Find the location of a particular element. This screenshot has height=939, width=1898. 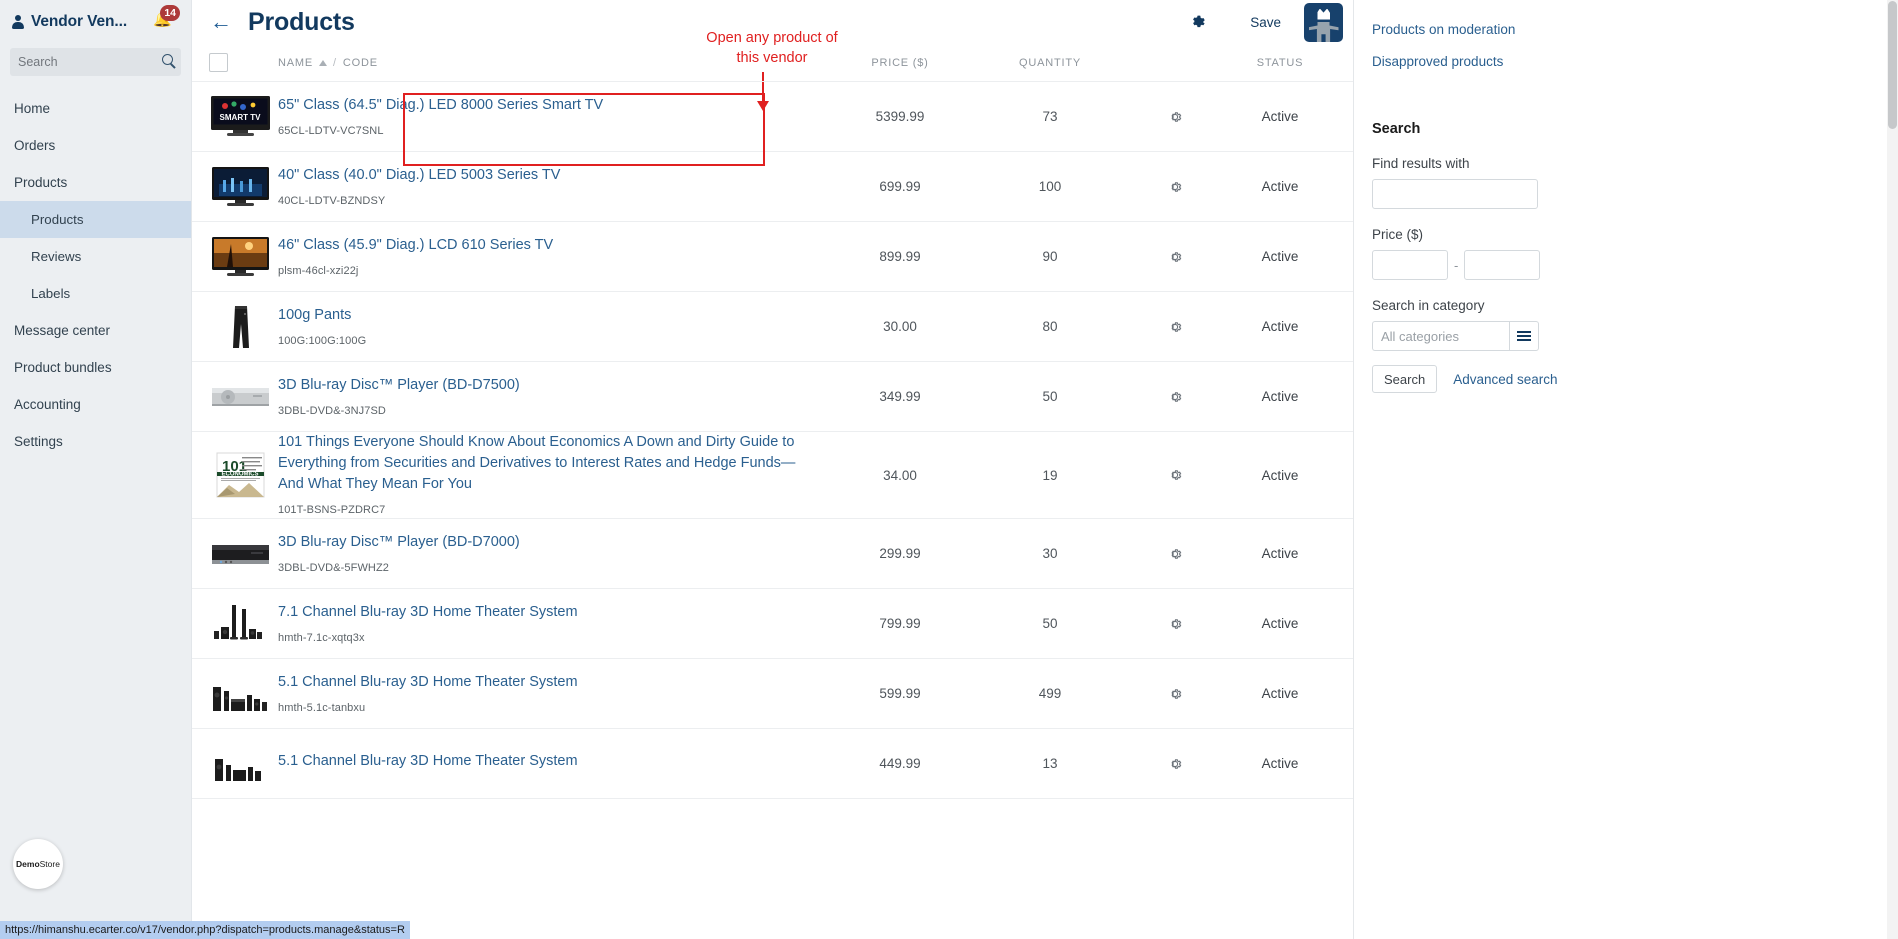

scrollbar-thumb is located at coordinates (1892, 65).